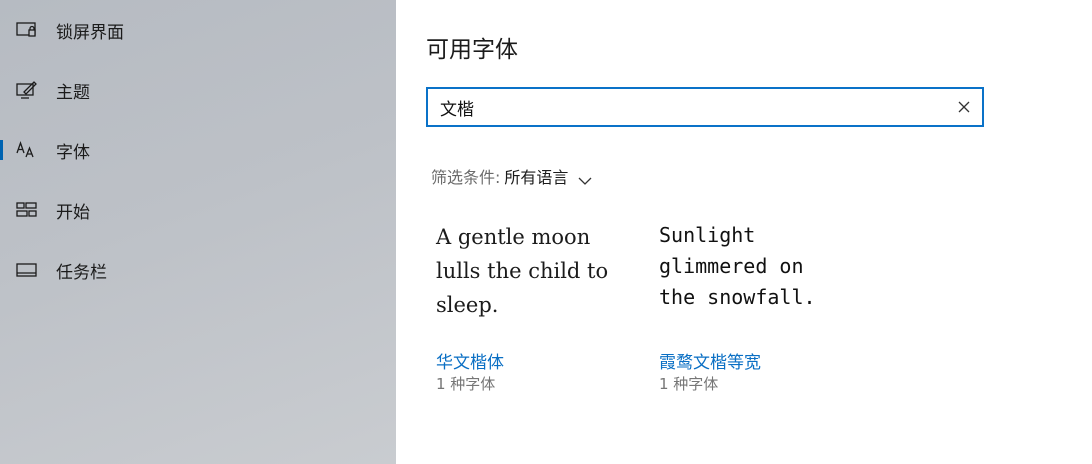 The height and width of the screenshot is (464, 1092). Describe the element at coordinates (198, 150) in the screenshot. I see `sidebar-item-fonts: 字体` at that location.